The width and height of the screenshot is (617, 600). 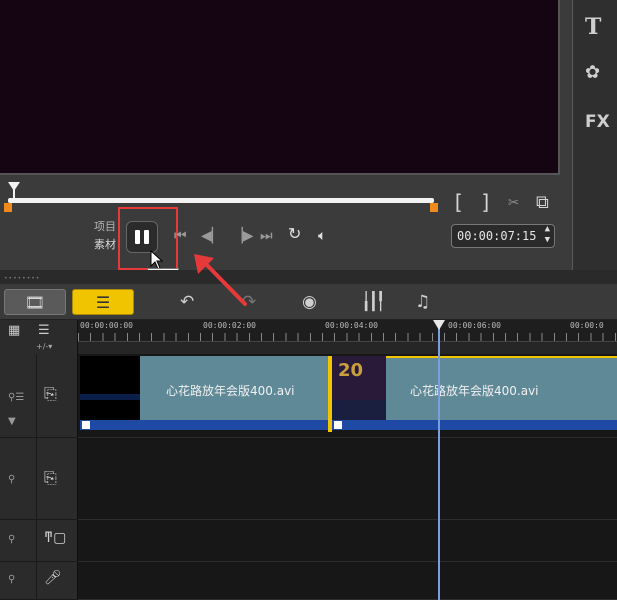 What do you see at coordinates (513, 203) in the screenshot?
I see `split-clip-icon: ✂` at bounding box center [513, 203].